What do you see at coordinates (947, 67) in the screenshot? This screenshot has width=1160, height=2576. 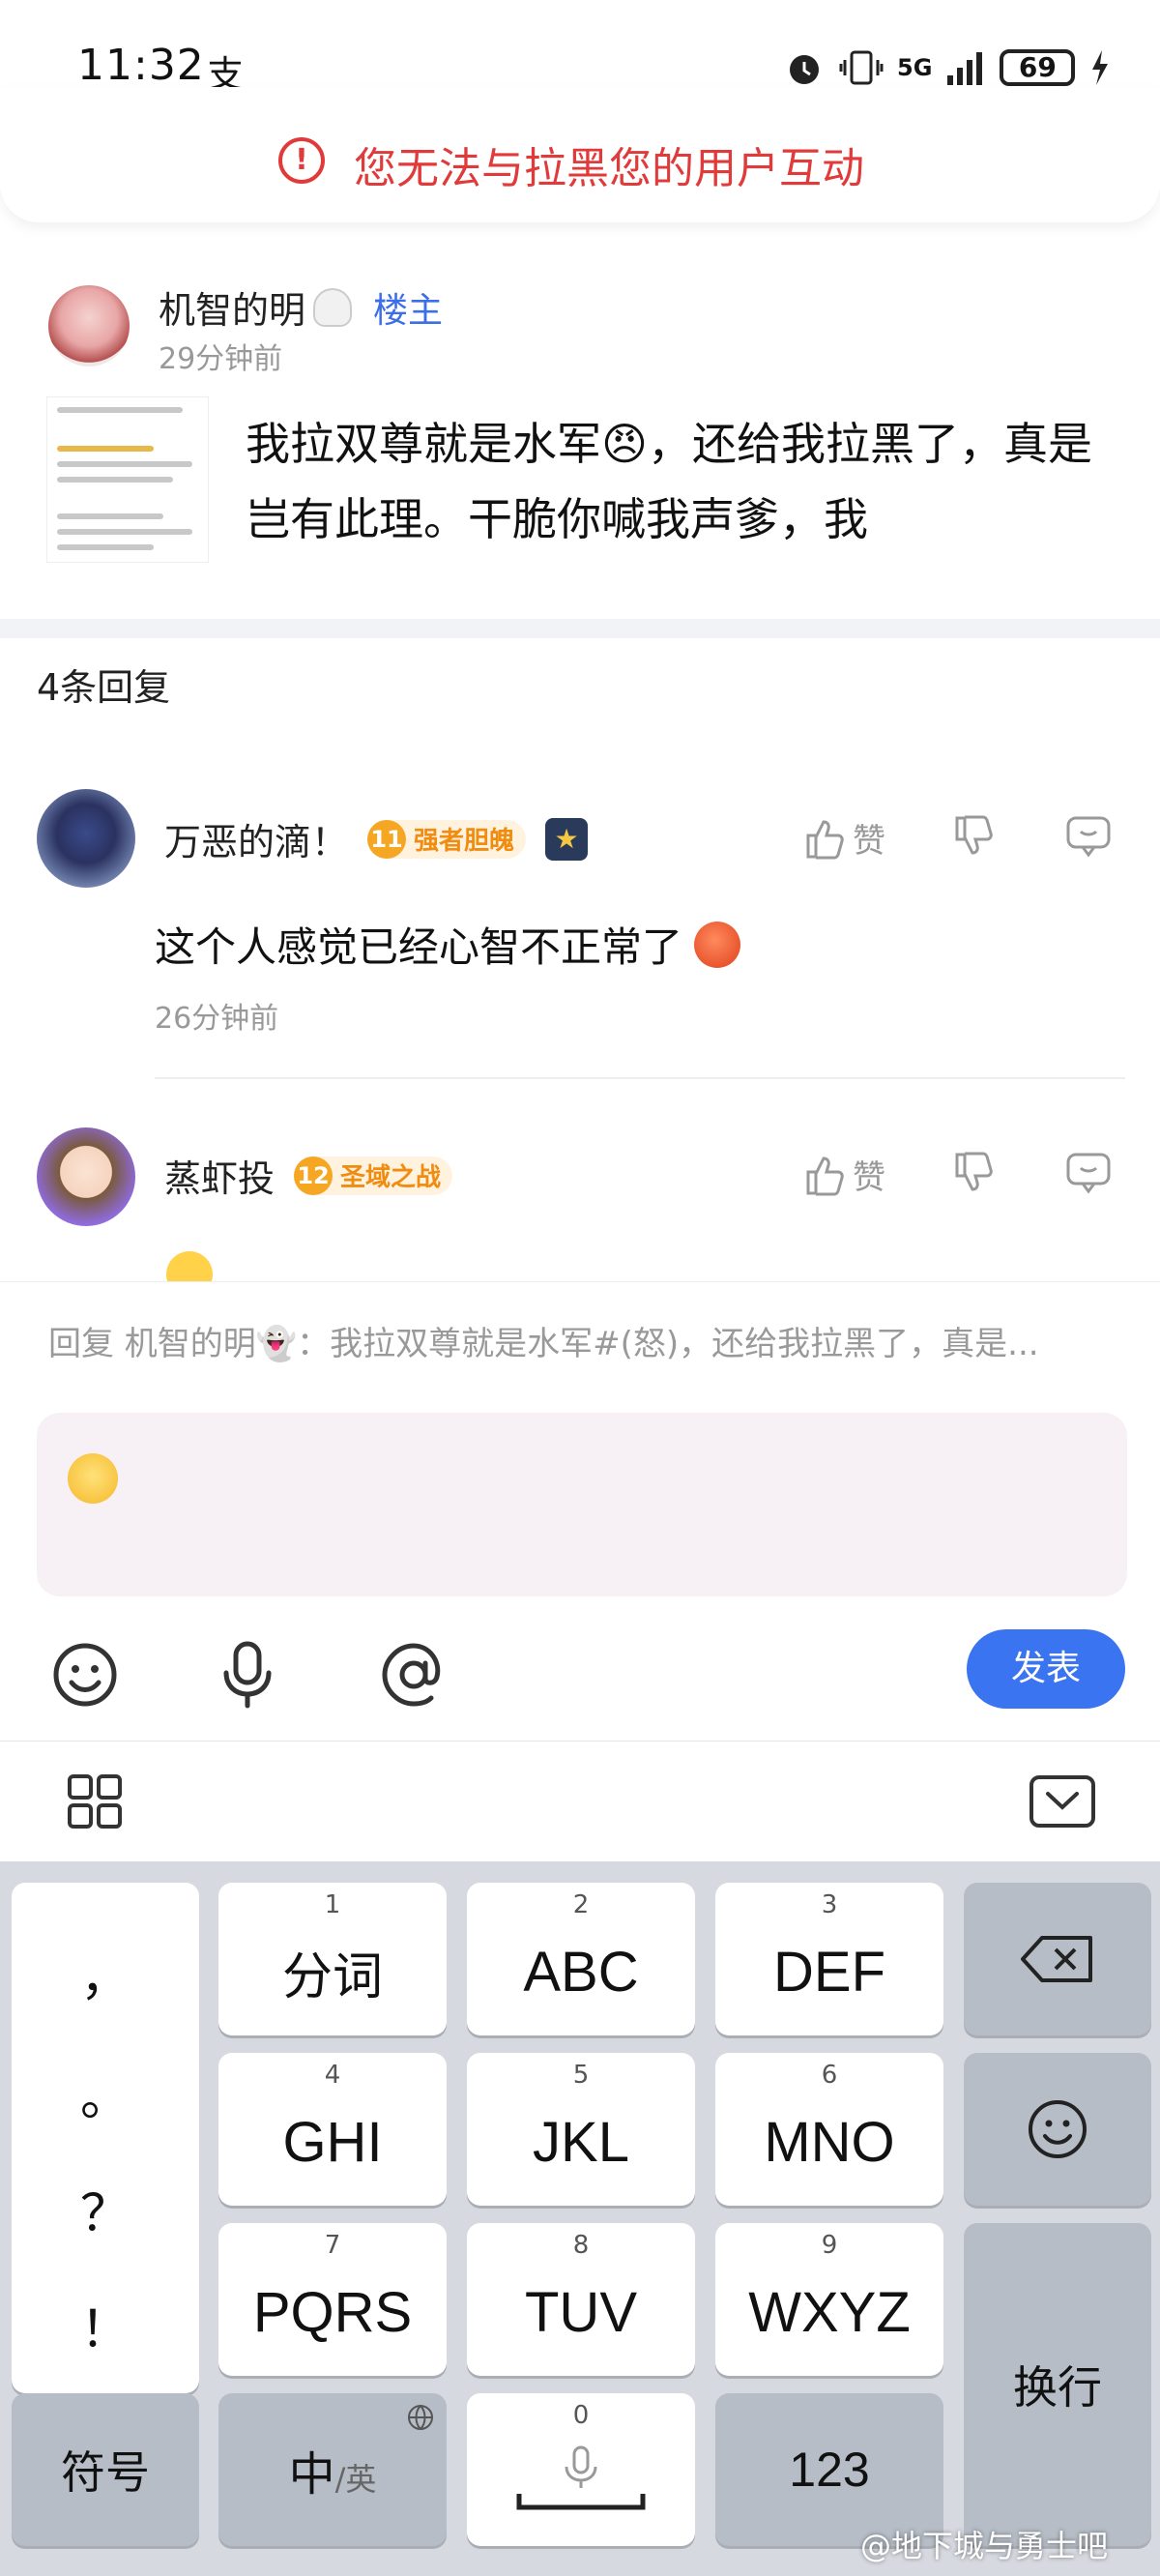 I see `status-icons: 5G 69` at bounding box center [947, 67].